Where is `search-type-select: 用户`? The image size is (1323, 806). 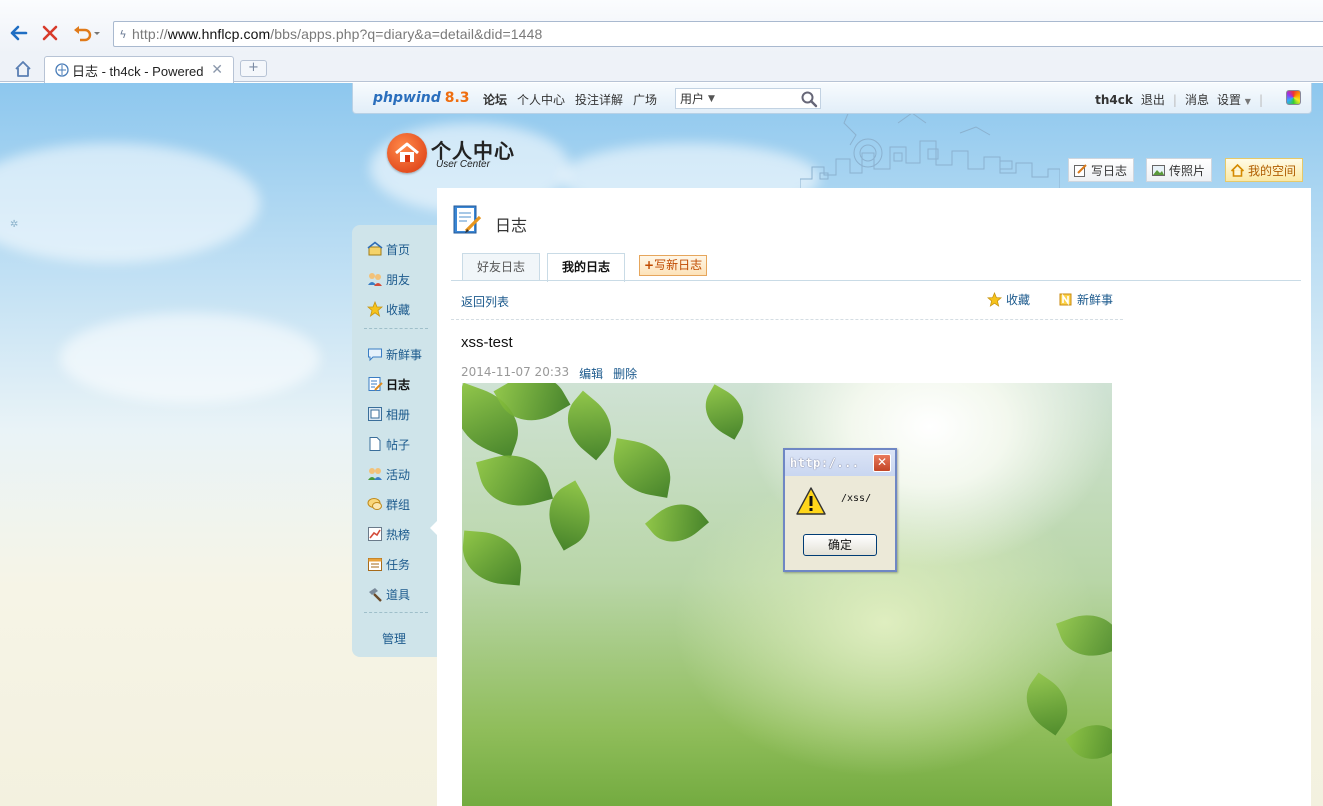
search-type-select: 用户 is located at coordinates (692, 98).